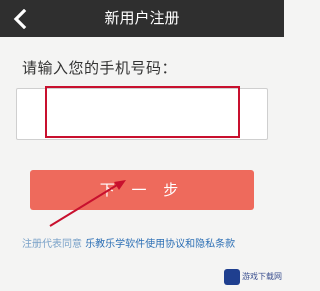  What do you see at coordinates (160, 244) in the screenshot?
I see `agreement-link: 乐教乐学软件使用协议和隐私条款` at bounding box center [160, 244].